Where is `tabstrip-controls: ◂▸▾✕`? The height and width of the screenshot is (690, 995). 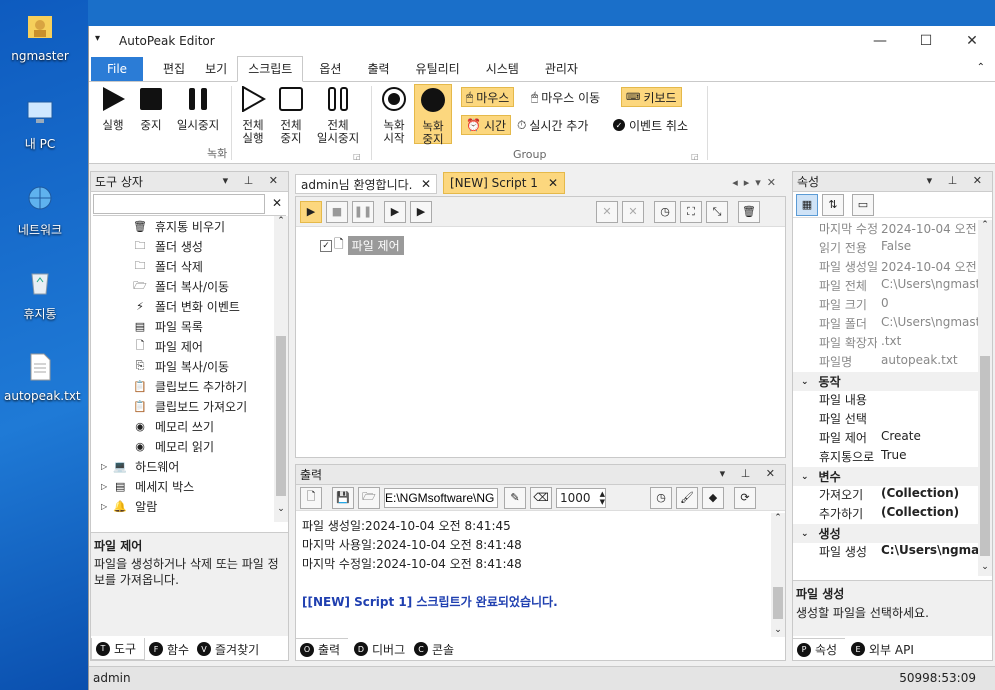
tabstrip-controls: ◂▸▾✕ is located at coordinates (757, 182).